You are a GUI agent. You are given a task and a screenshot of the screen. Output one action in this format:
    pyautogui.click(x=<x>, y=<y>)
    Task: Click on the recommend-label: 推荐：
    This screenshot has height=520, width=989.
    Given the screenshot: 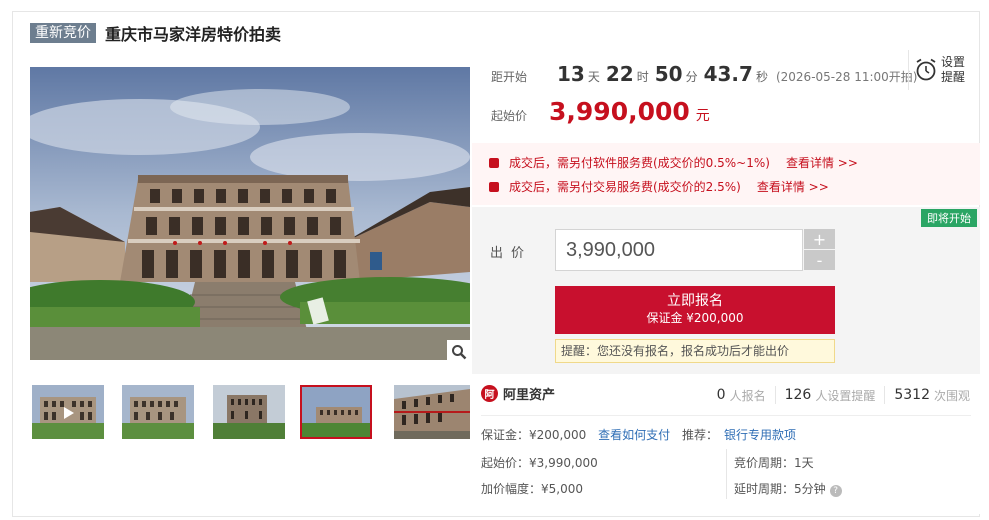 What is the action you would take?
    pyautogui.click(x=699, y=435)
    